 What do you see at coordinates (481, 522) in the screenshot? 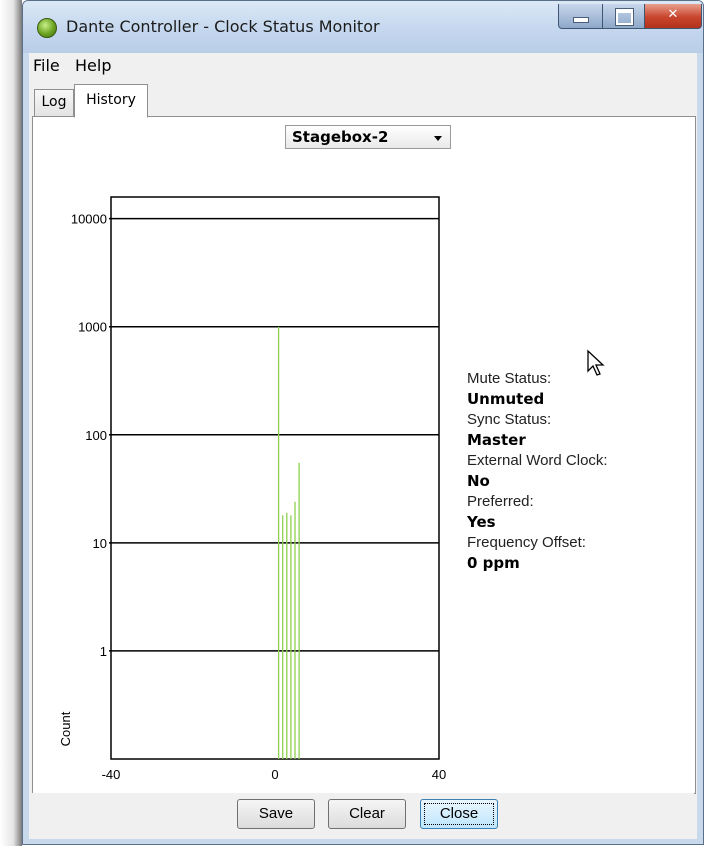
I see `preferred-value: Yes` at bounding box center [481, 522].